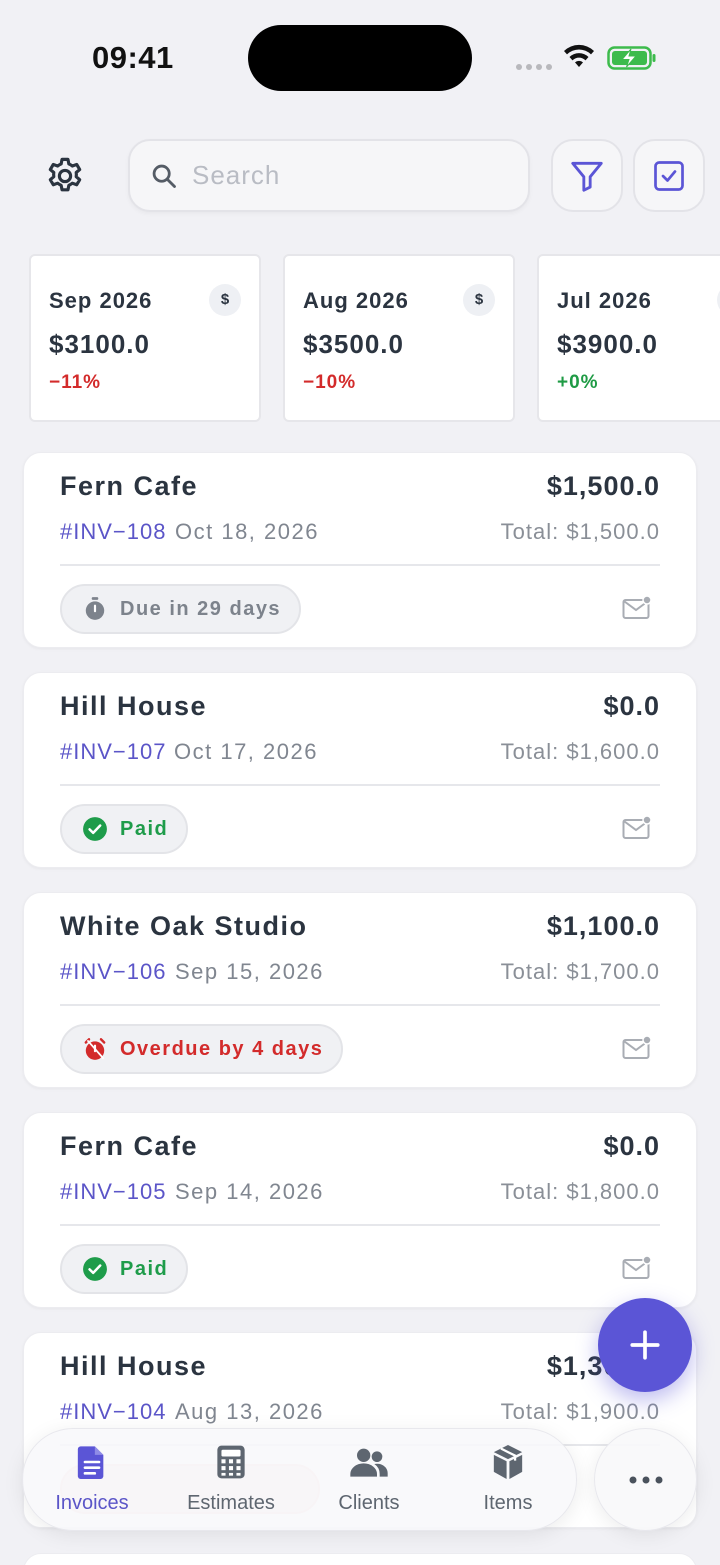 The height and width of the screenshot is (1565, 720). I want to click on users-icon, so click(369, 1462).